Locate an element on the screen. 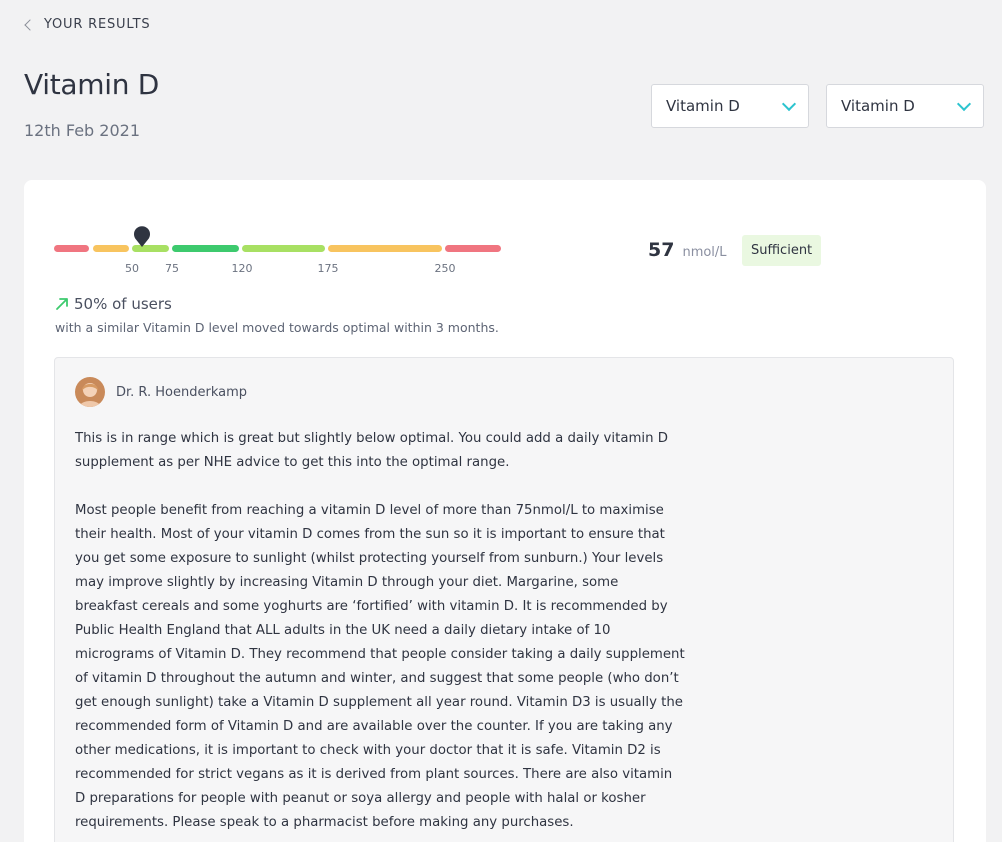 The image size is (1002, 842). back-to-results-link: YOUR RESULTS is located at coordinates (87, 24).